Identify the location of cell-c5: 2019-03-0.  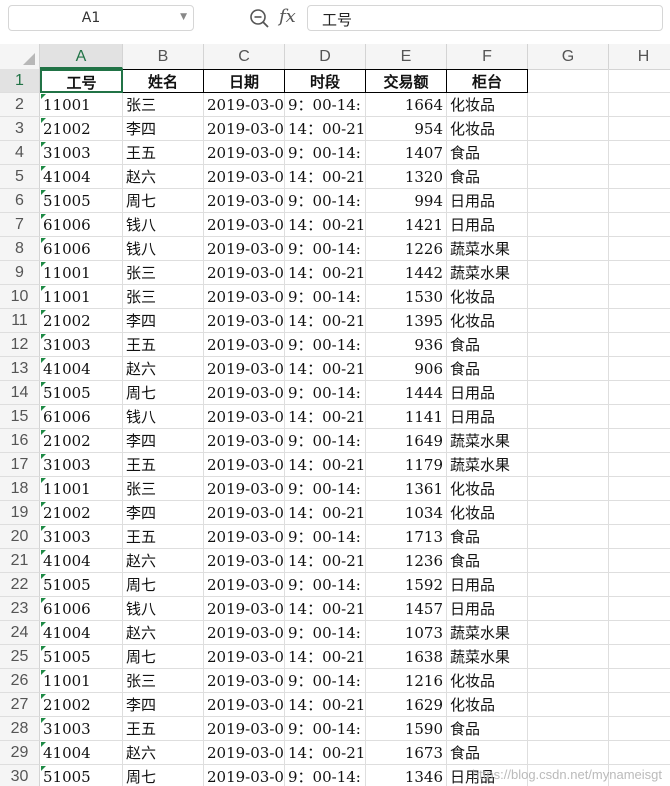
(244, 177).